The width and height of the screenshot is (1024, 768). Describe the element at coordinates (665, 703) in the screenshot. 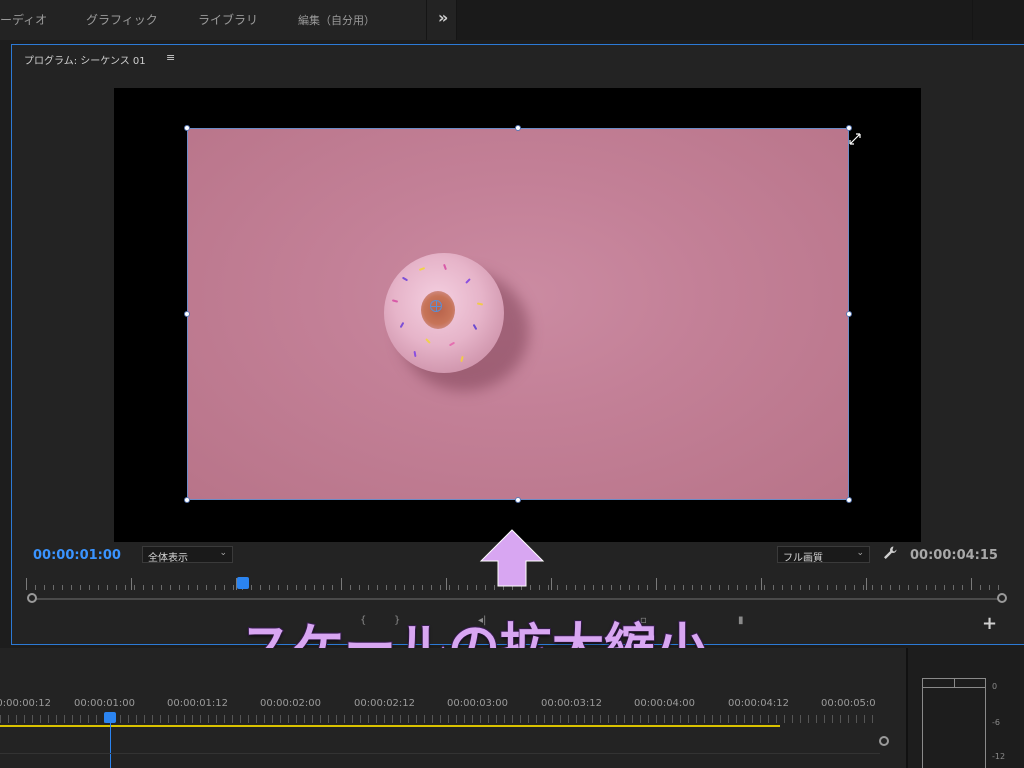

I see `timeline-ruler-label: 00:00:04:00` at that location.